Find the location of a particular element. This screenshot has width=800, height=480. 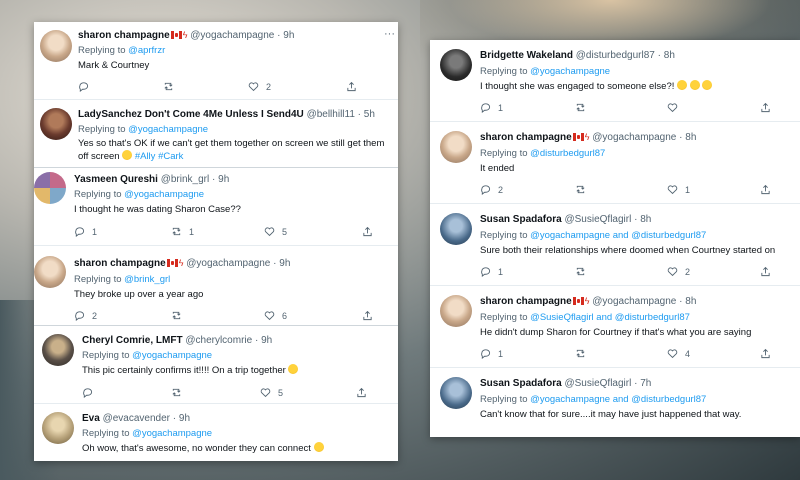

like-button: 4 is located at coordinates (678, 353).